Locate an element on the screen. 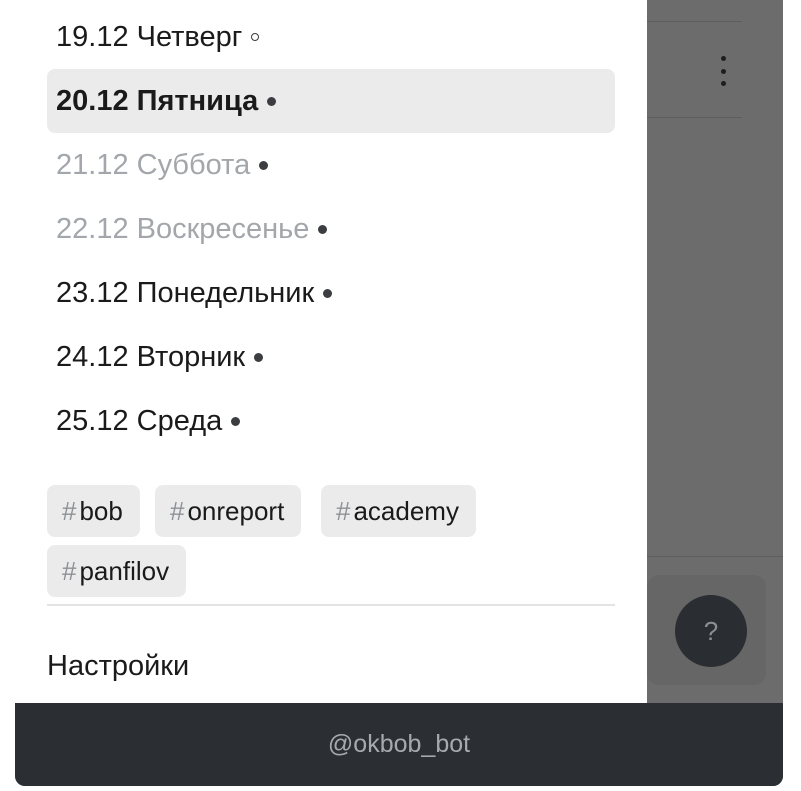  tag-label: onreport is located at coordinates (236, 510).